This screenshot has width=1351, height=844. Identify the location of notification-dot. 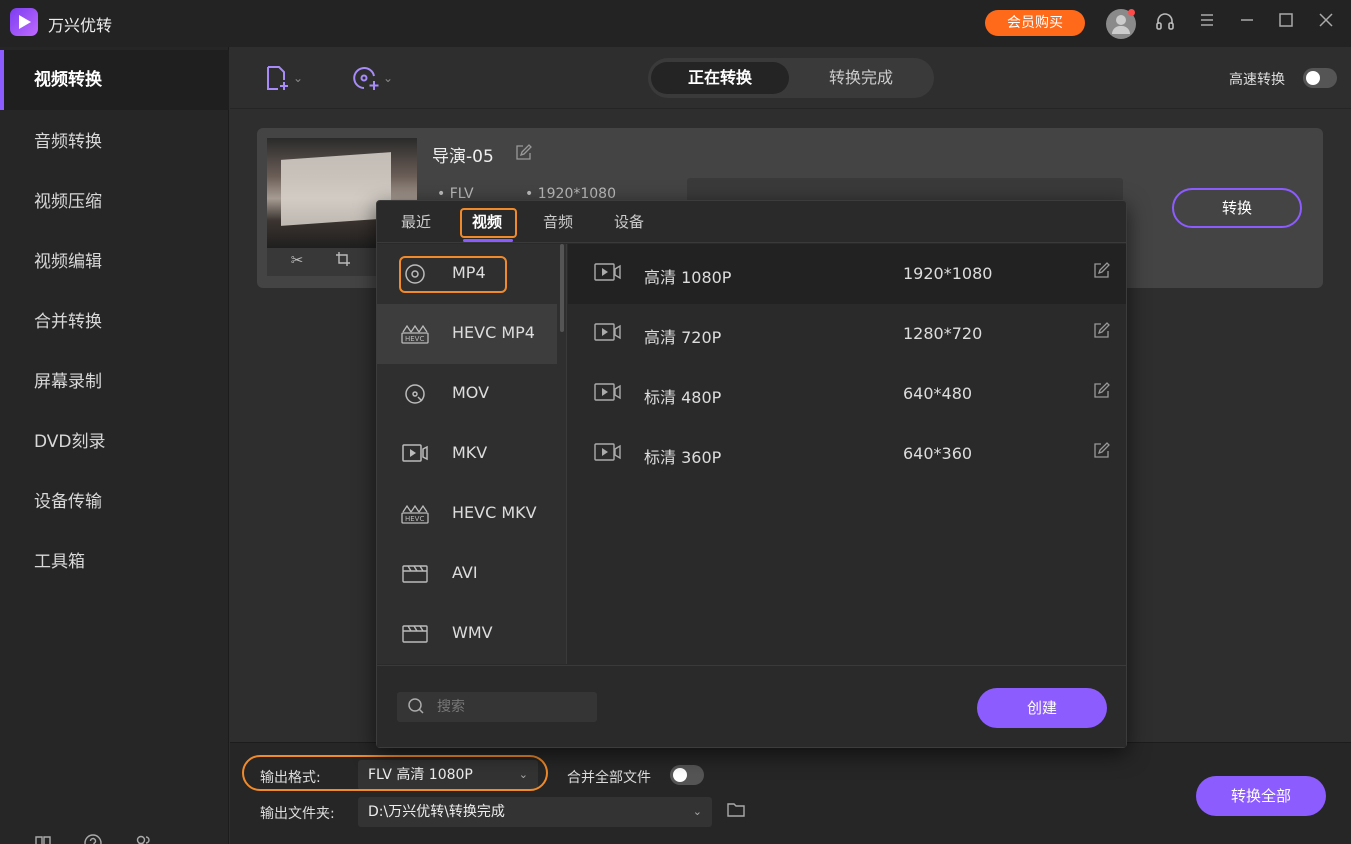
(1131, 12).